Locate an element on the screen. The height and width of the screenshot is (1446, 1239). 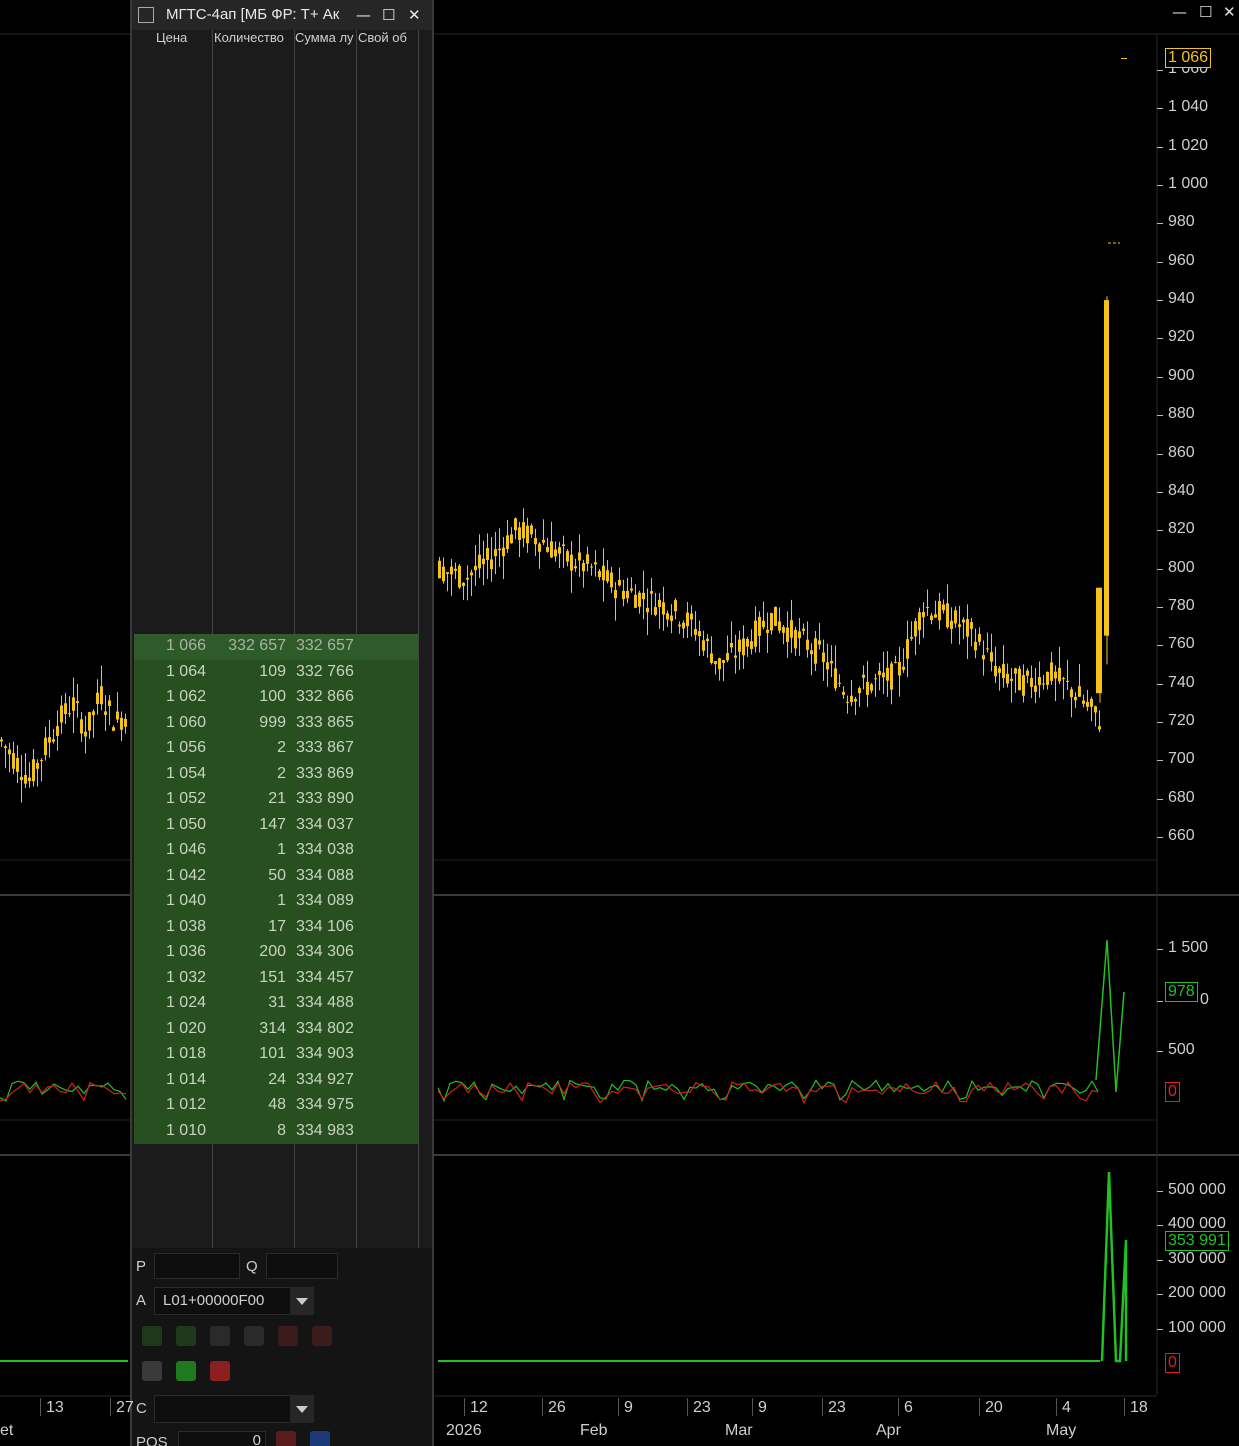
order-book-row: 1 038 17 334 106 is located at coordinates (276, 927).